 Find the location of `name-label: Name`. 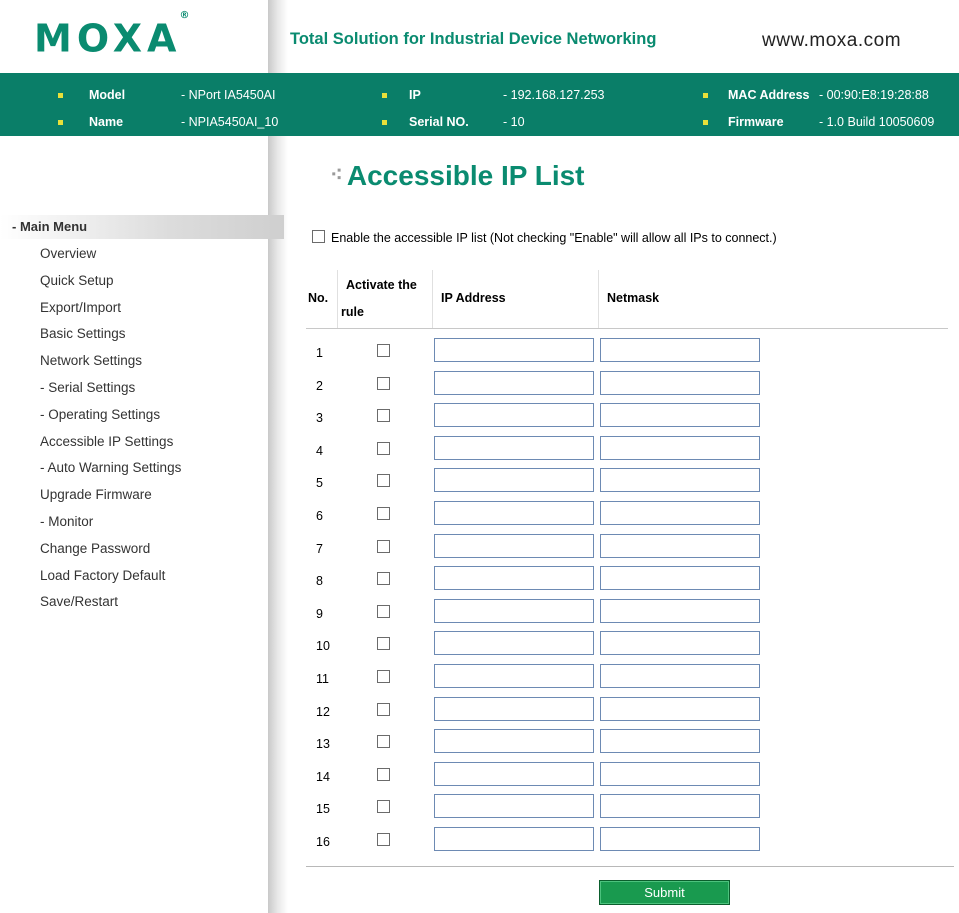

name-label: Name is located at coordinates (106, 122).